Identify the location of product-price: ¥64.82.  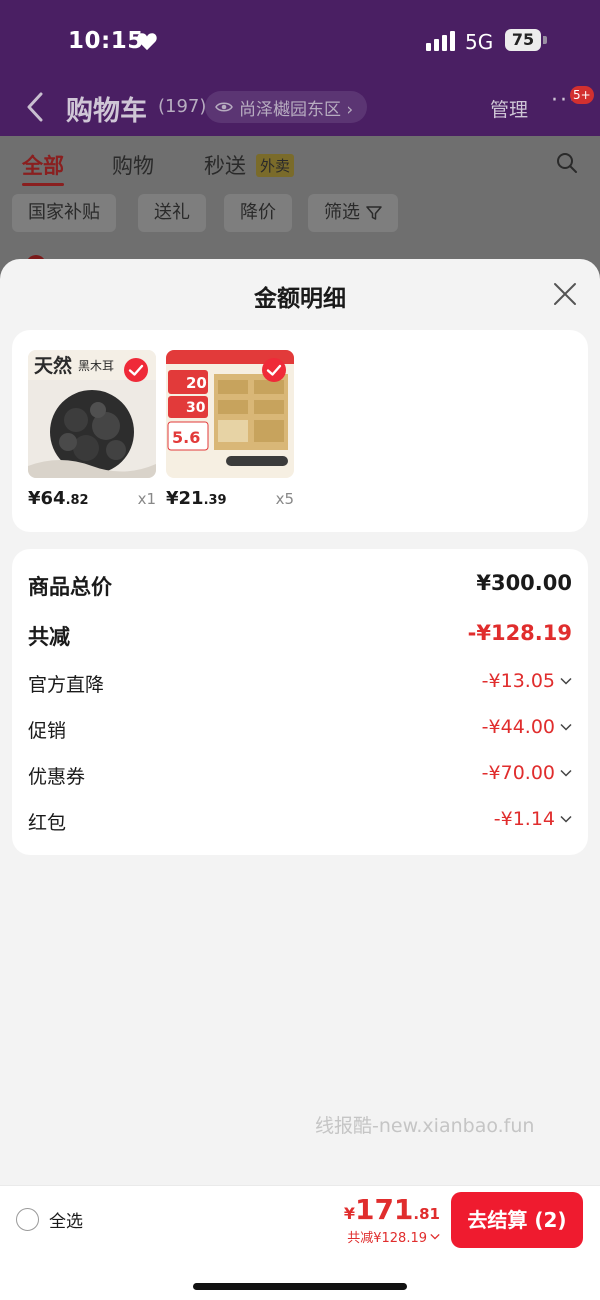
(58, 498).